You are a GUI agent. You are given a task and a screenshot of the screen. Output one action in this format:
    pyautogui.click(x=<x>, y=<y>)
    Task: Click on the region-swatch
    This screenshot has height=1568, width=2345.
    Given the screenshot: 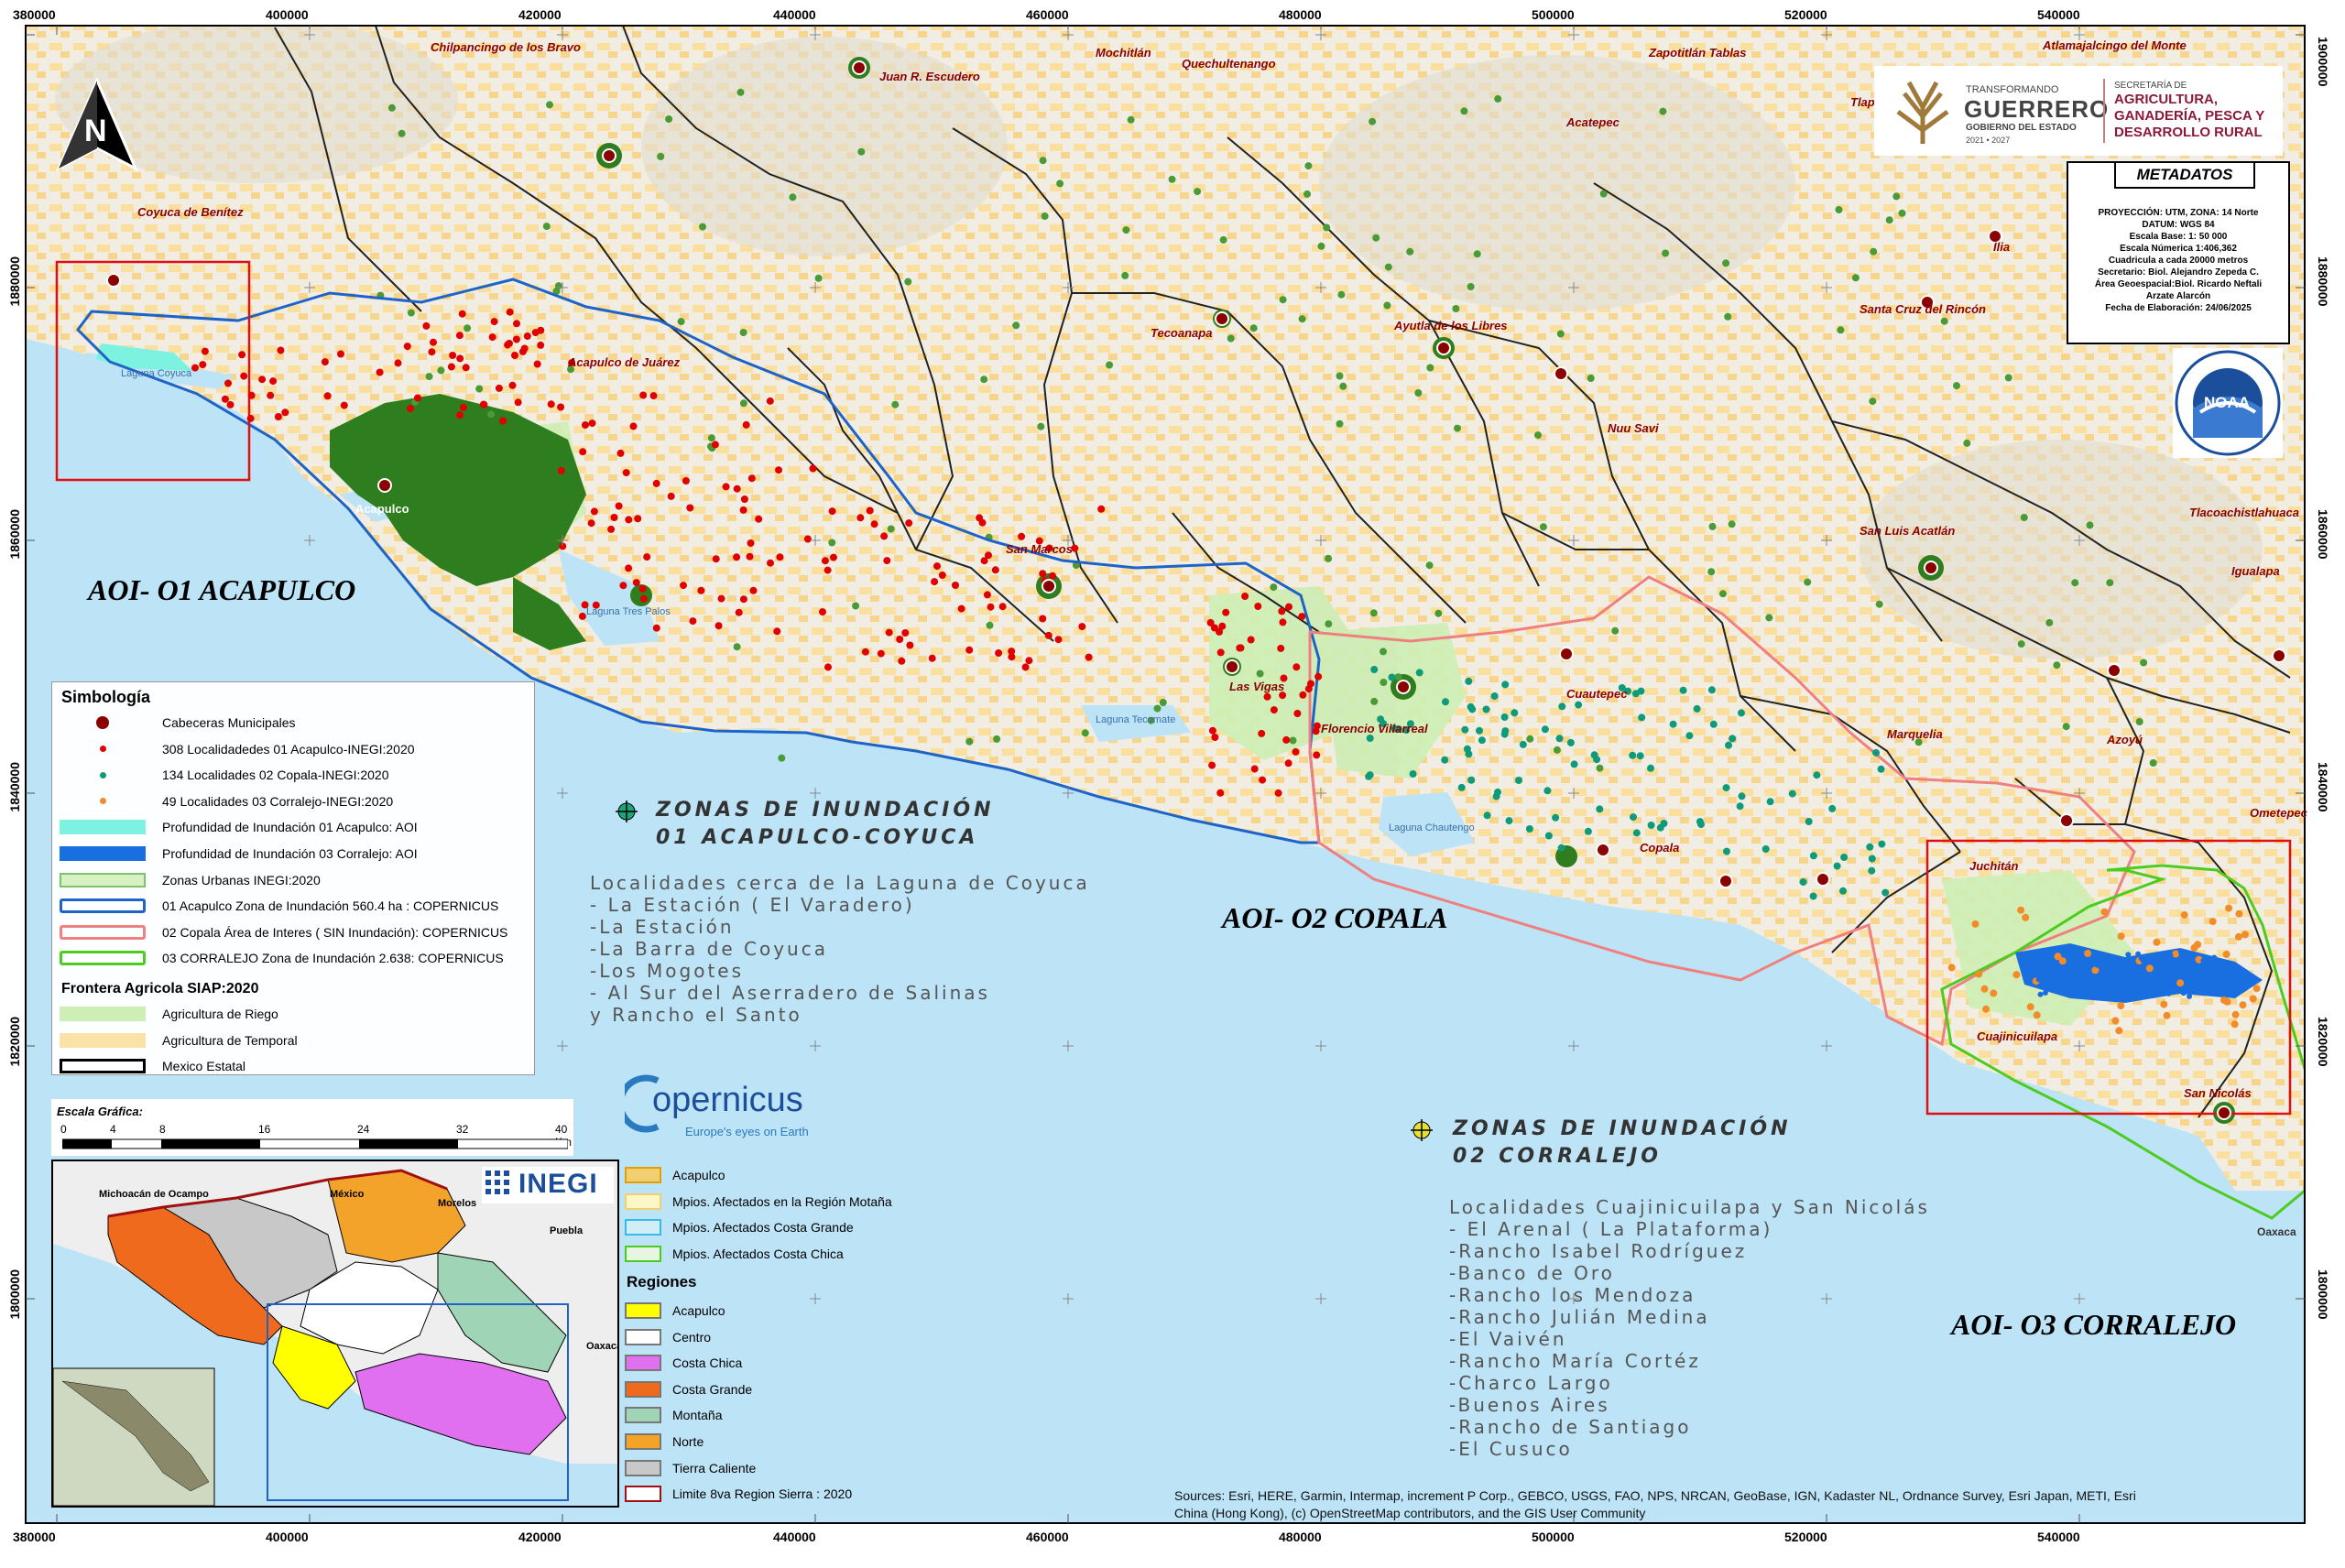 What is the action you would take?
    pyautogui.click(x=643, y=1389)
    